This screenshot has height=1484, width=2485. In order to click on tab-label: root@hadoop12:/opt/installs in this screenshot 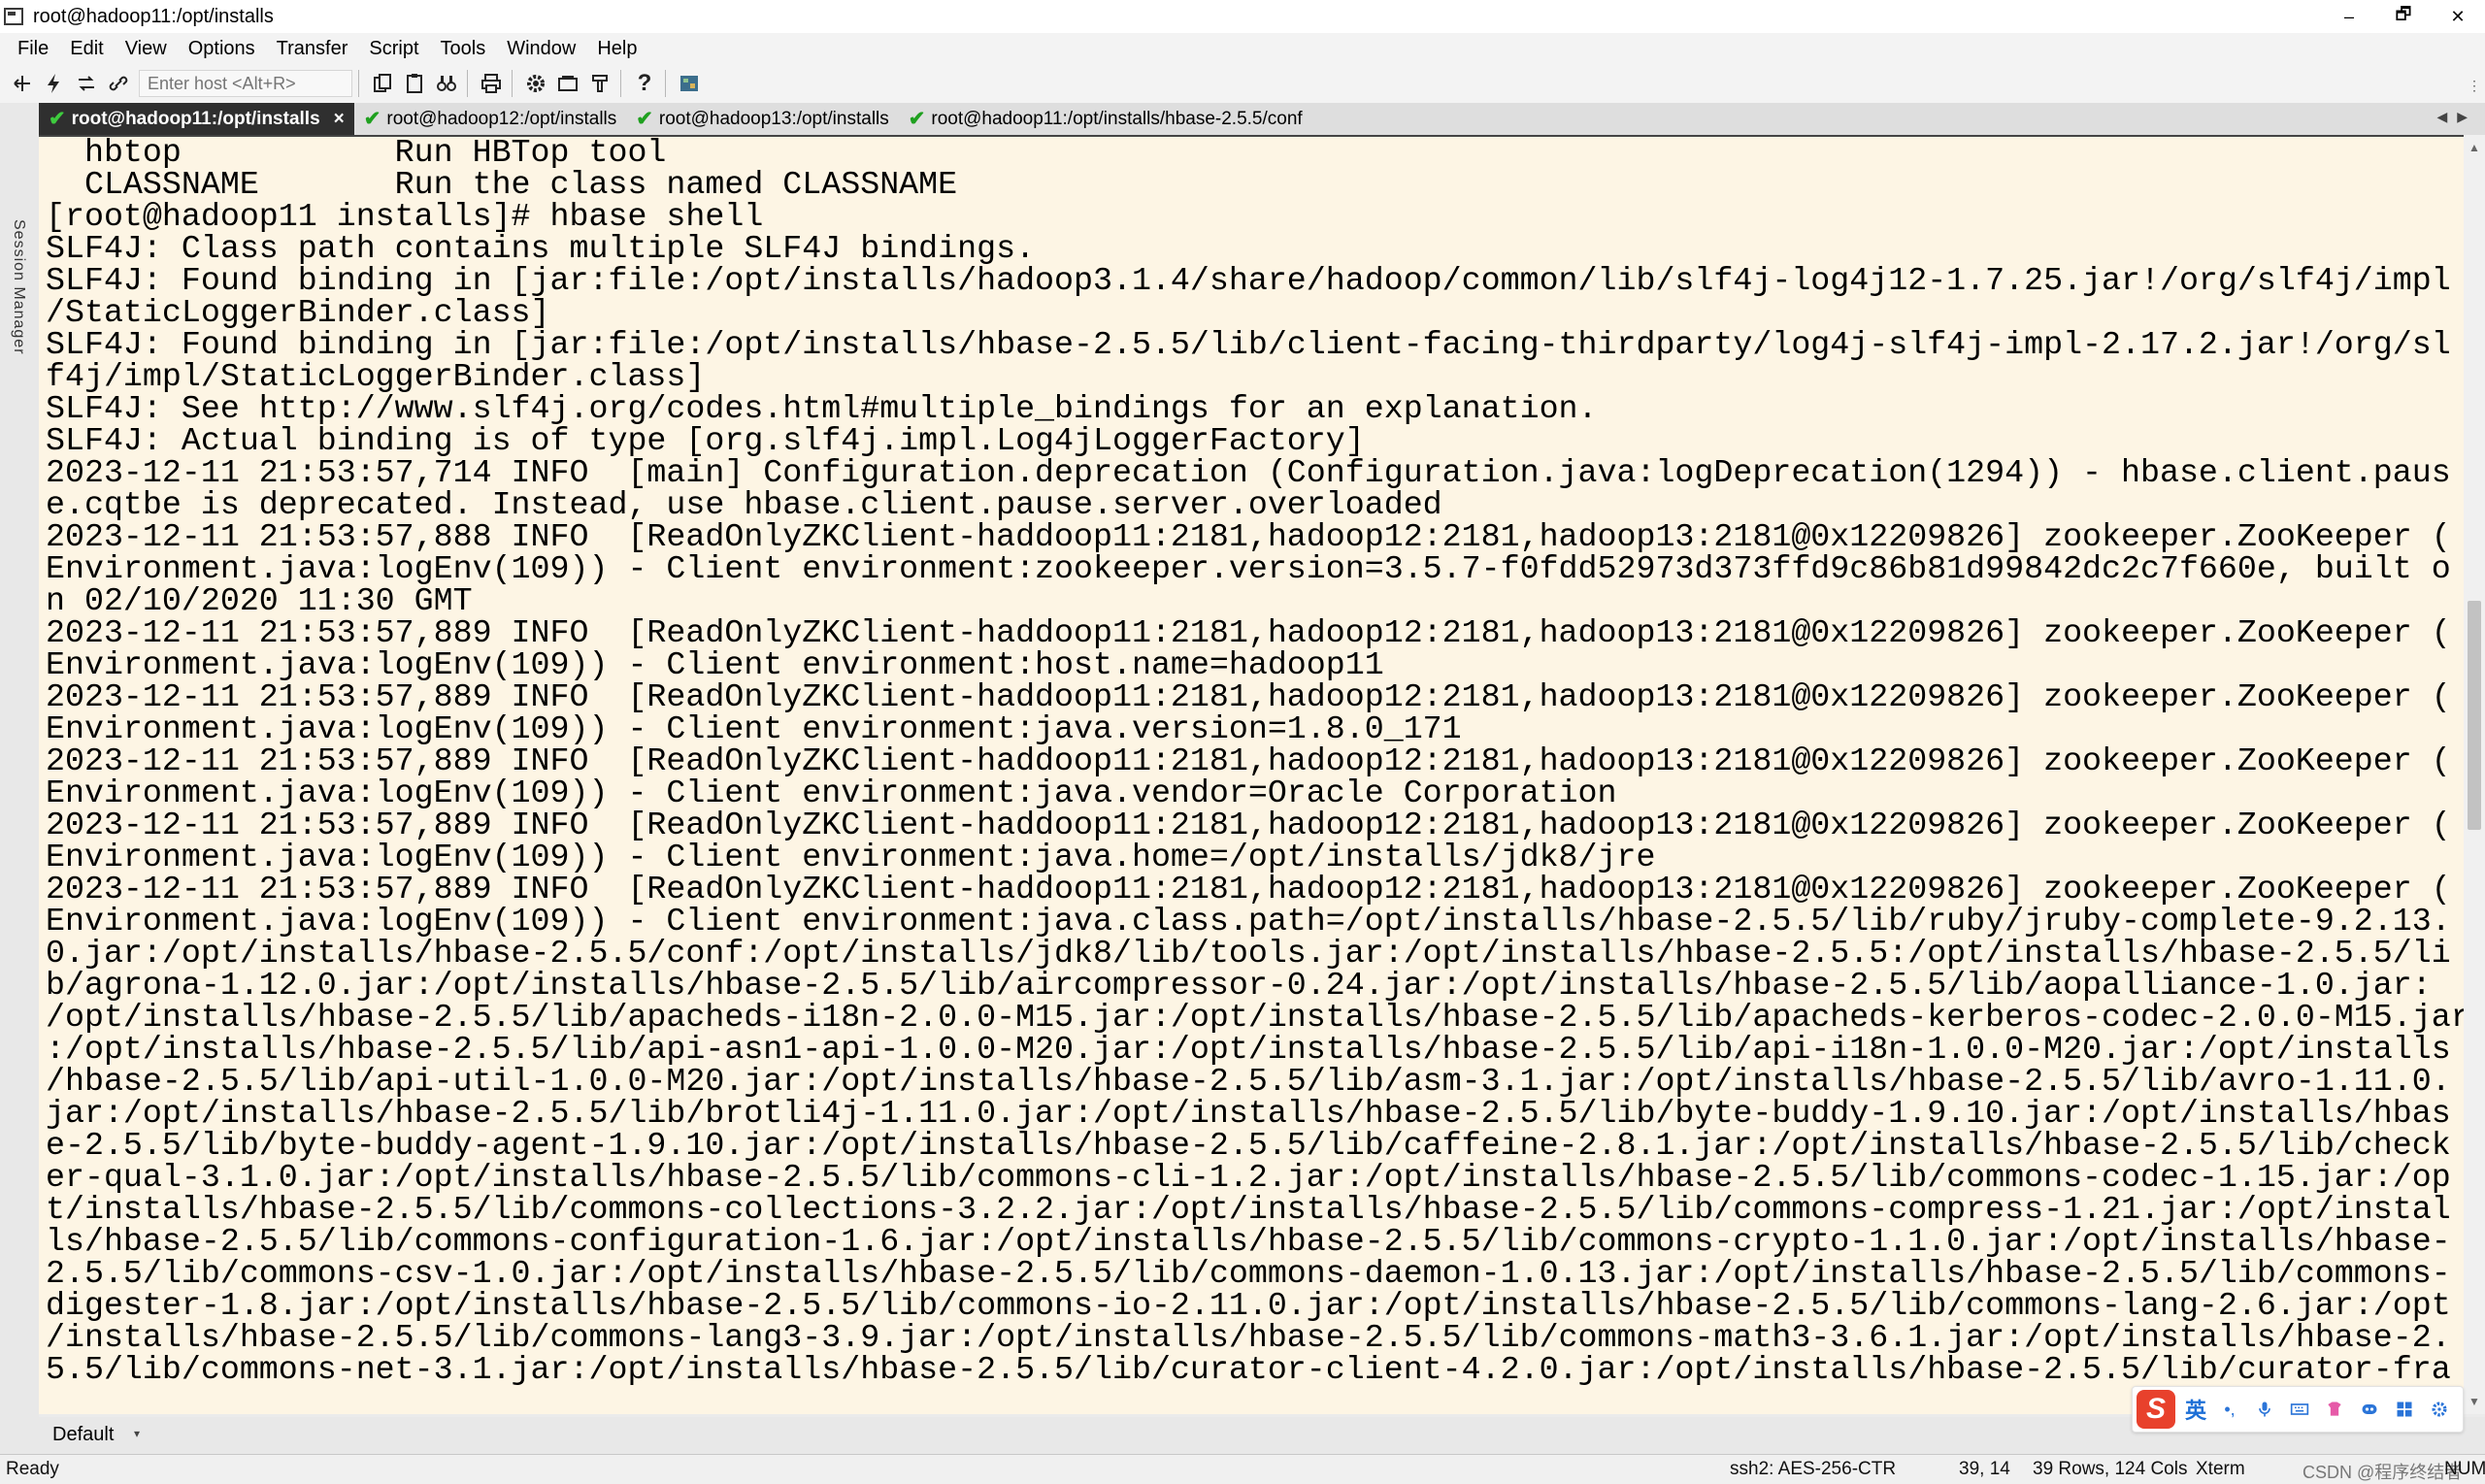, I will do `click(502, 118)`.